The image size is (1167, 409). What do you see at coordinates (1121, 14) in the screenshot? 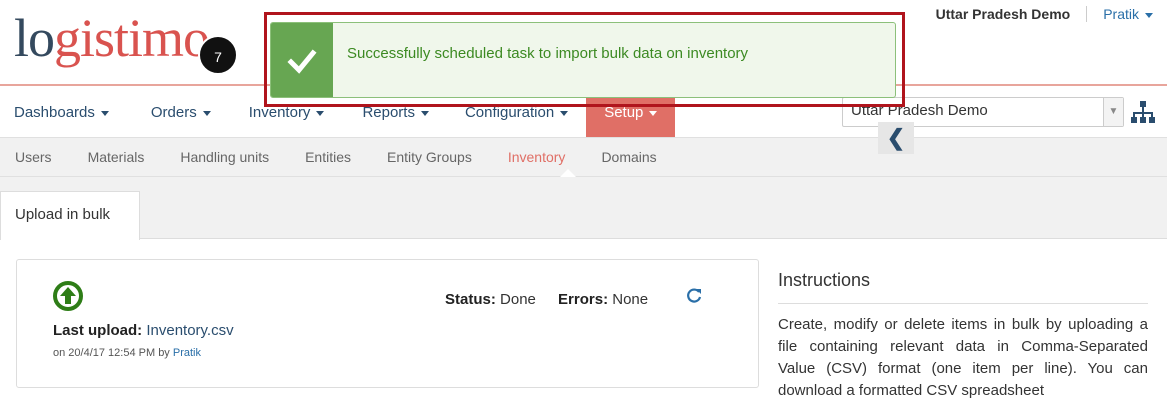
I see `user-name: Pratik` at bounding box center [1121, 14].